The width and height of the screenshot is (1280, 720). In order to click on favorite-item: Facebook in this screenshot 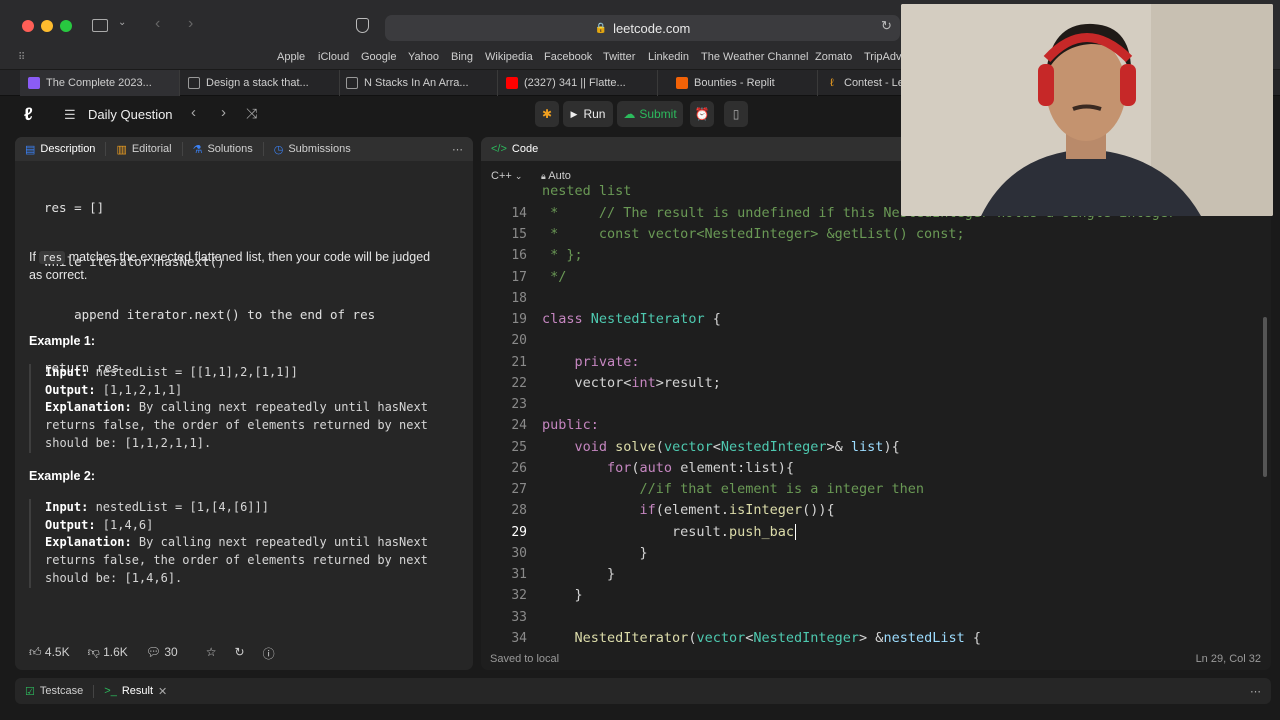, I will do `click(568, 57)`.